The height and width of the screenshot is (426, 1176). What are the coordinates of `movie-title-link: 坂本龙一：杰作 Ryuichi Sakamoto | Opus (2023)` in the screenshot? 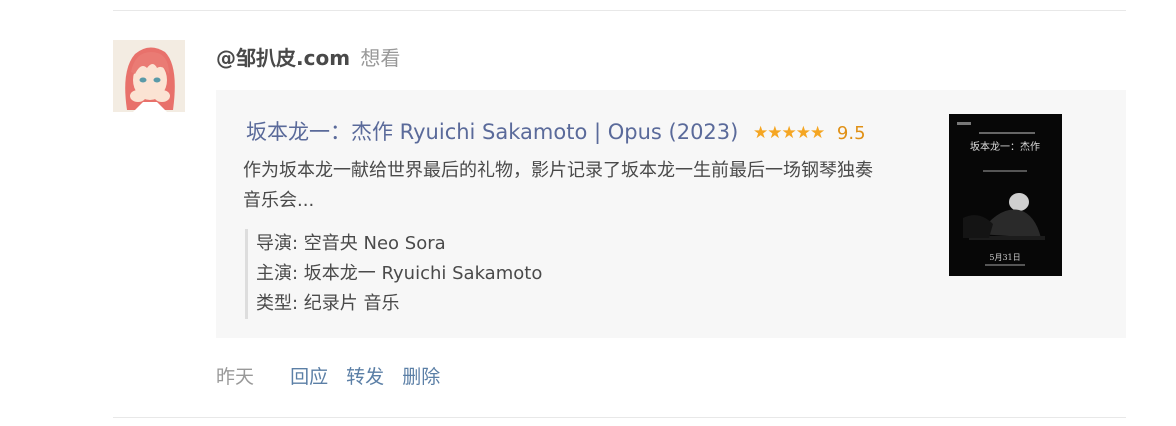 It's located at (492, 132).